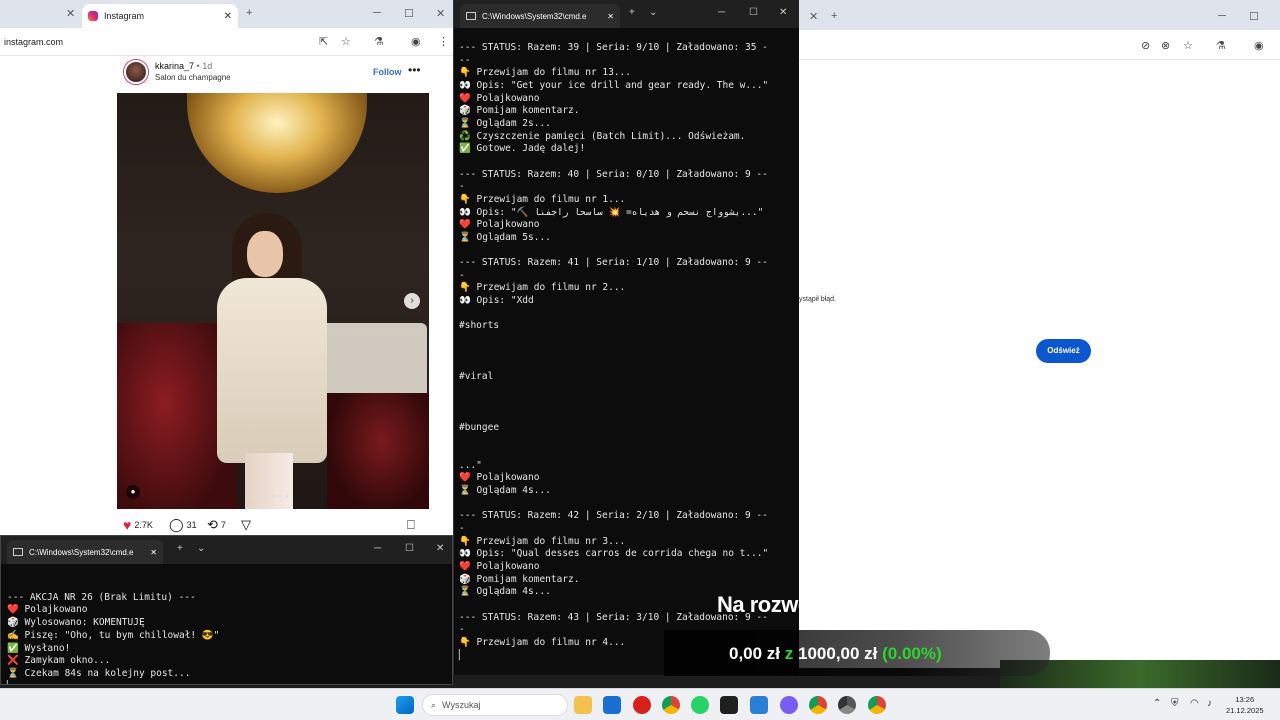 The width and height of the screenshot is (1280, 720). I want to click on save-action: ⎕, so click(411, 525).